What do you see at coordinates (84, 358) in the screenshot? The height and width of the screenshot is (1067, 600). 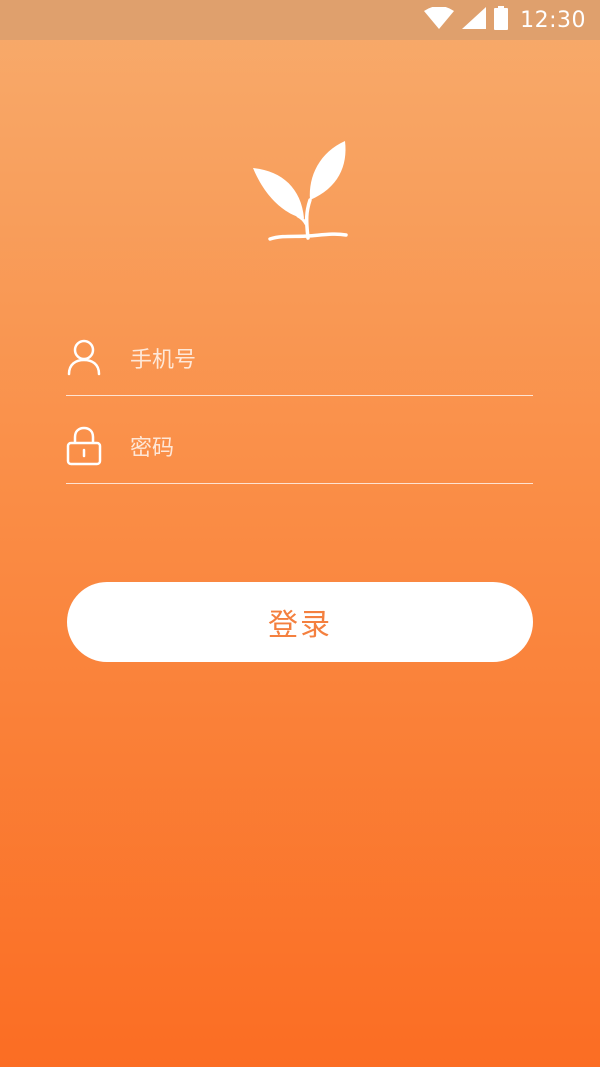 I see `user-icon` at bounding box center [84, 358].